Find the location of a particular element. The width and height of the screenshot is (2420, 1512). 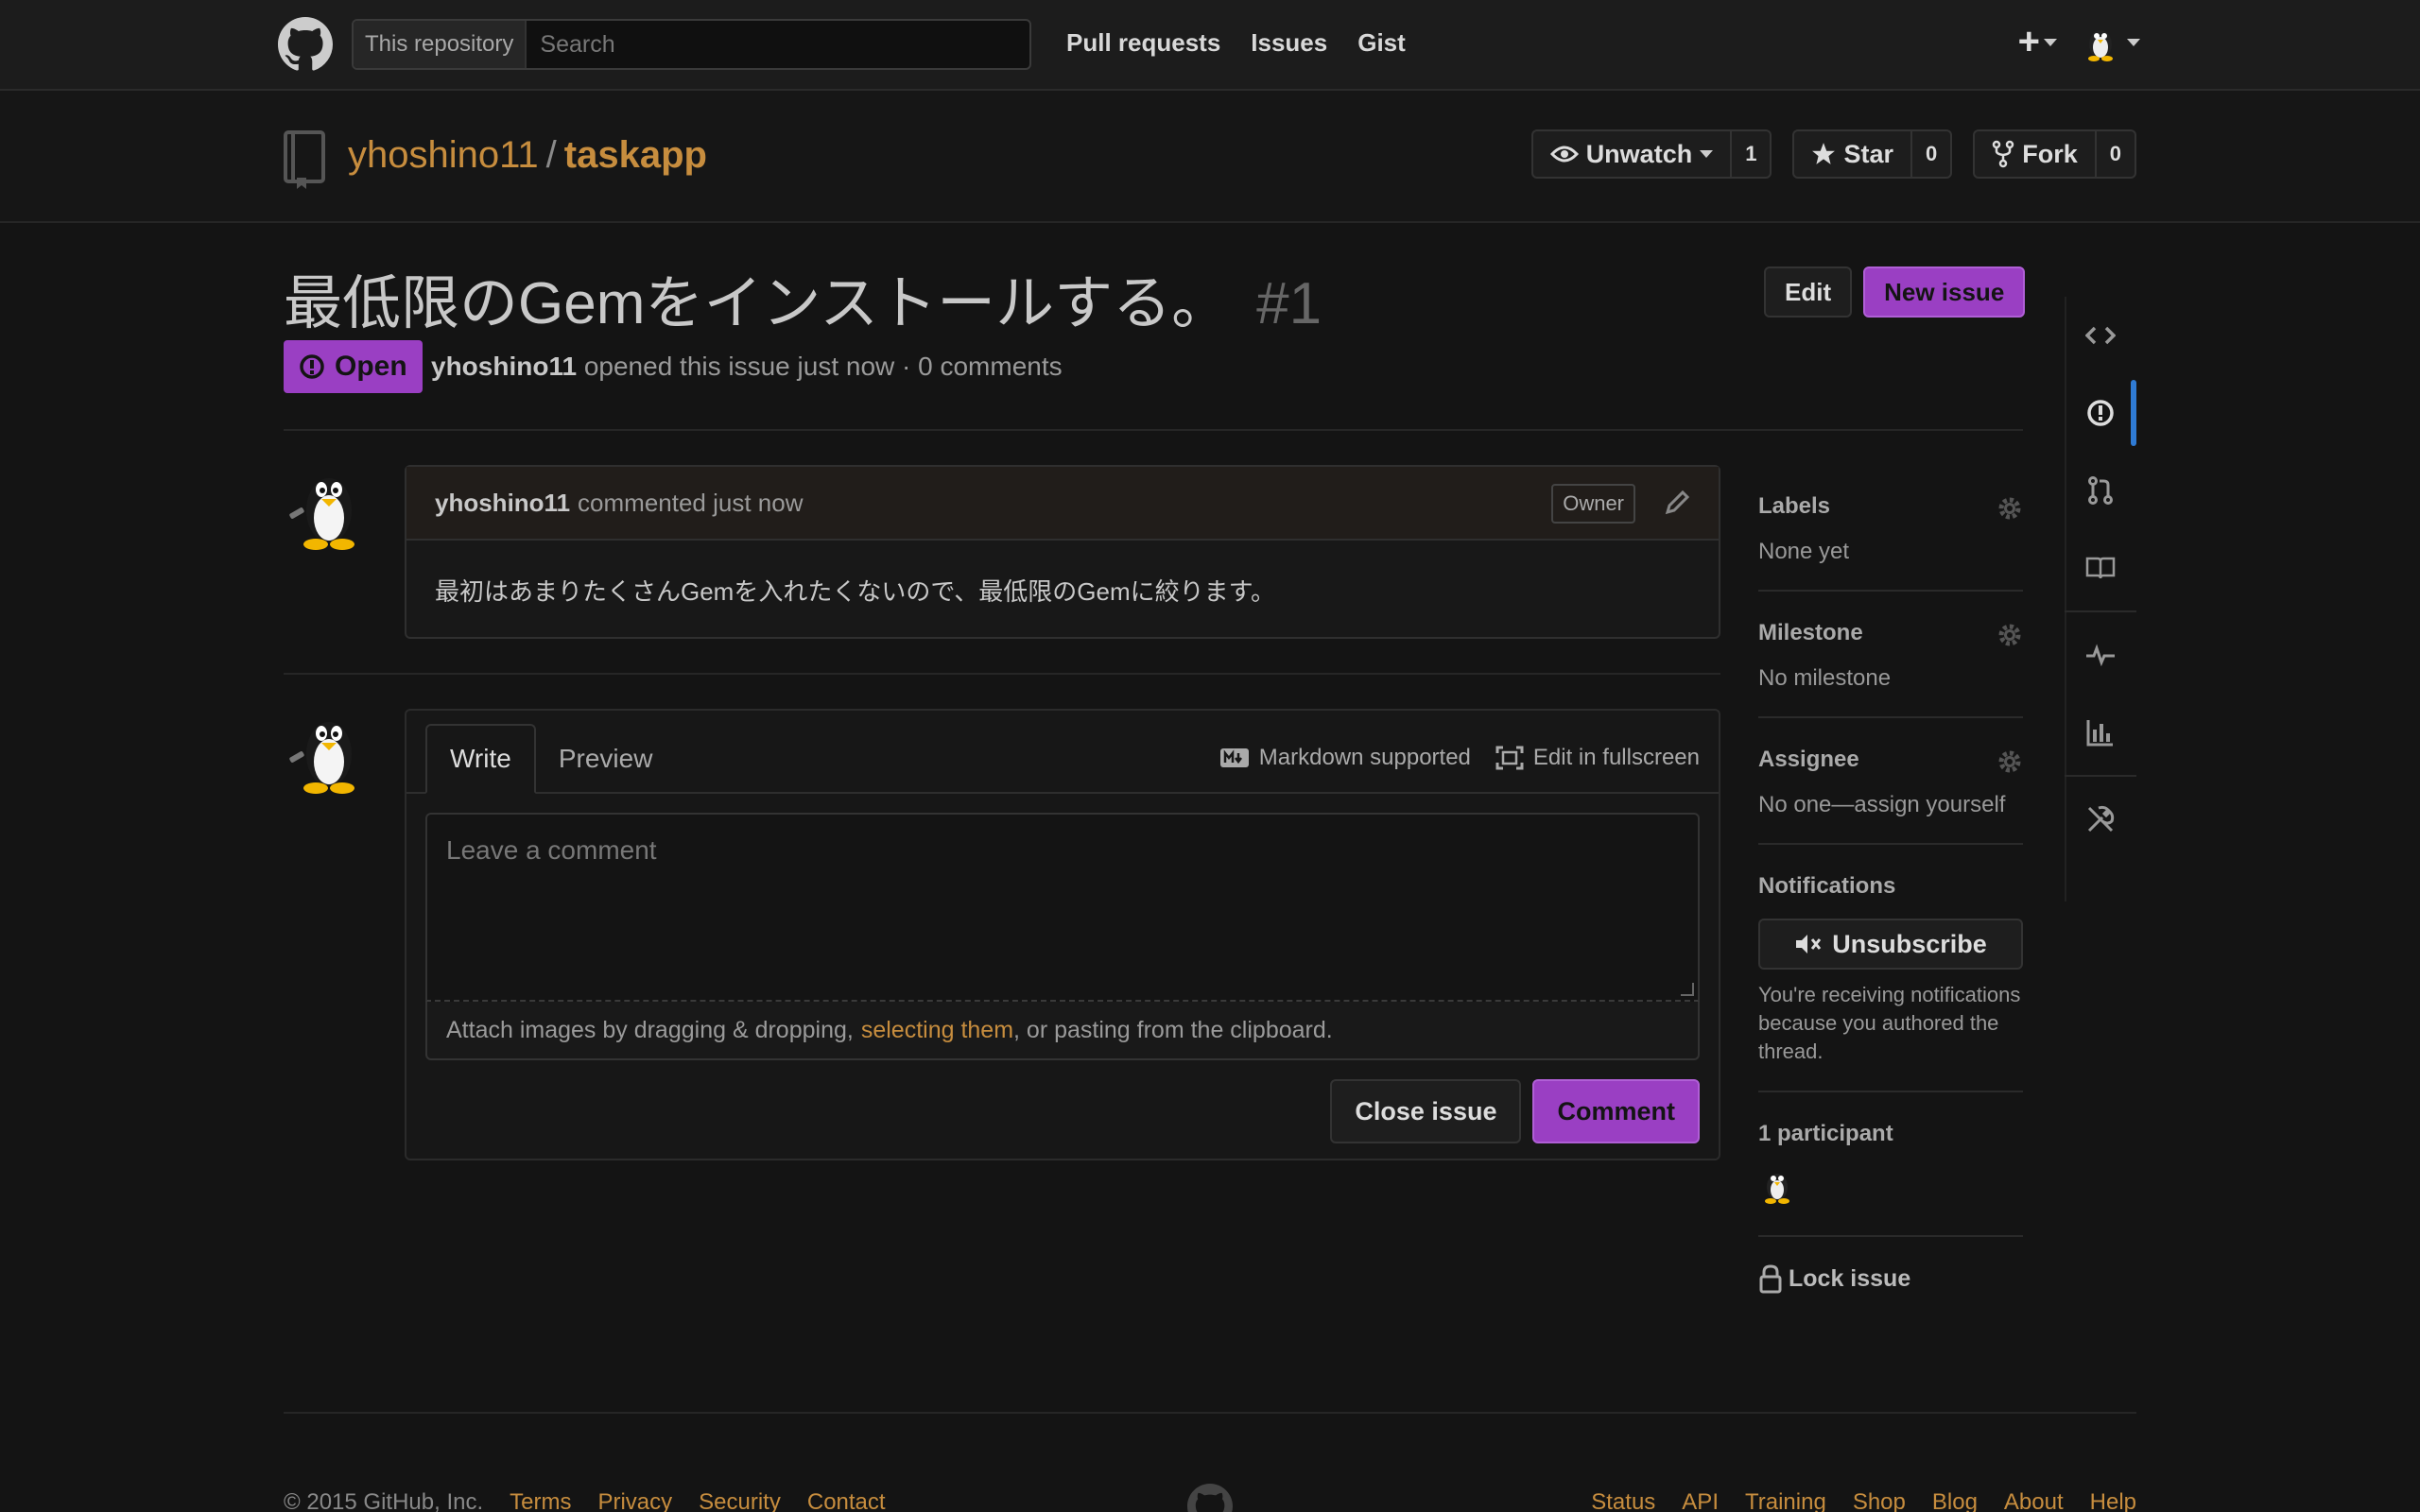

participants-section: 1 participant is located at coordinates (1890, 1164).